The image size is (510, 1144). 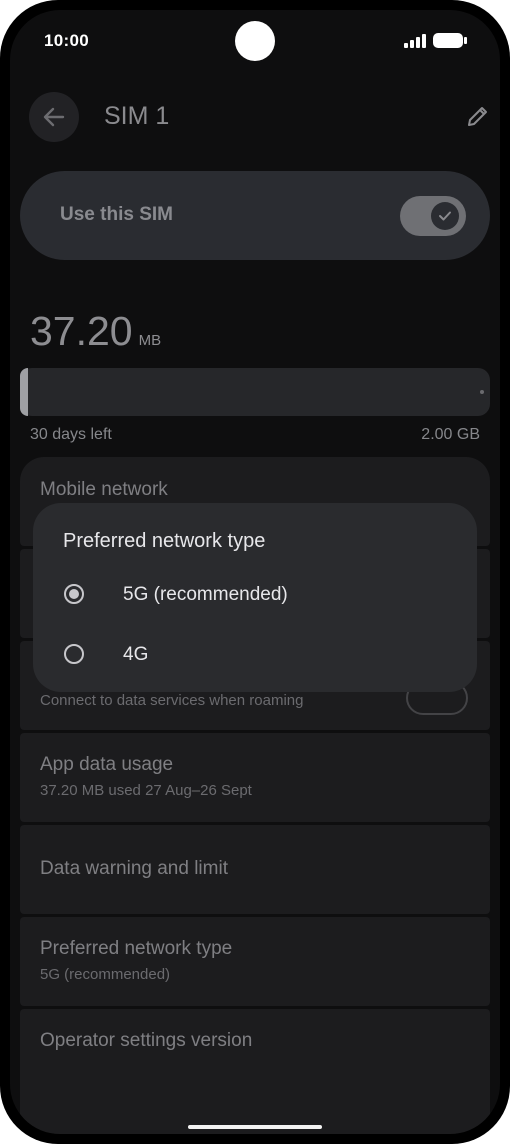 I want to click on option-label: 4G, so click(x=136, y=654).